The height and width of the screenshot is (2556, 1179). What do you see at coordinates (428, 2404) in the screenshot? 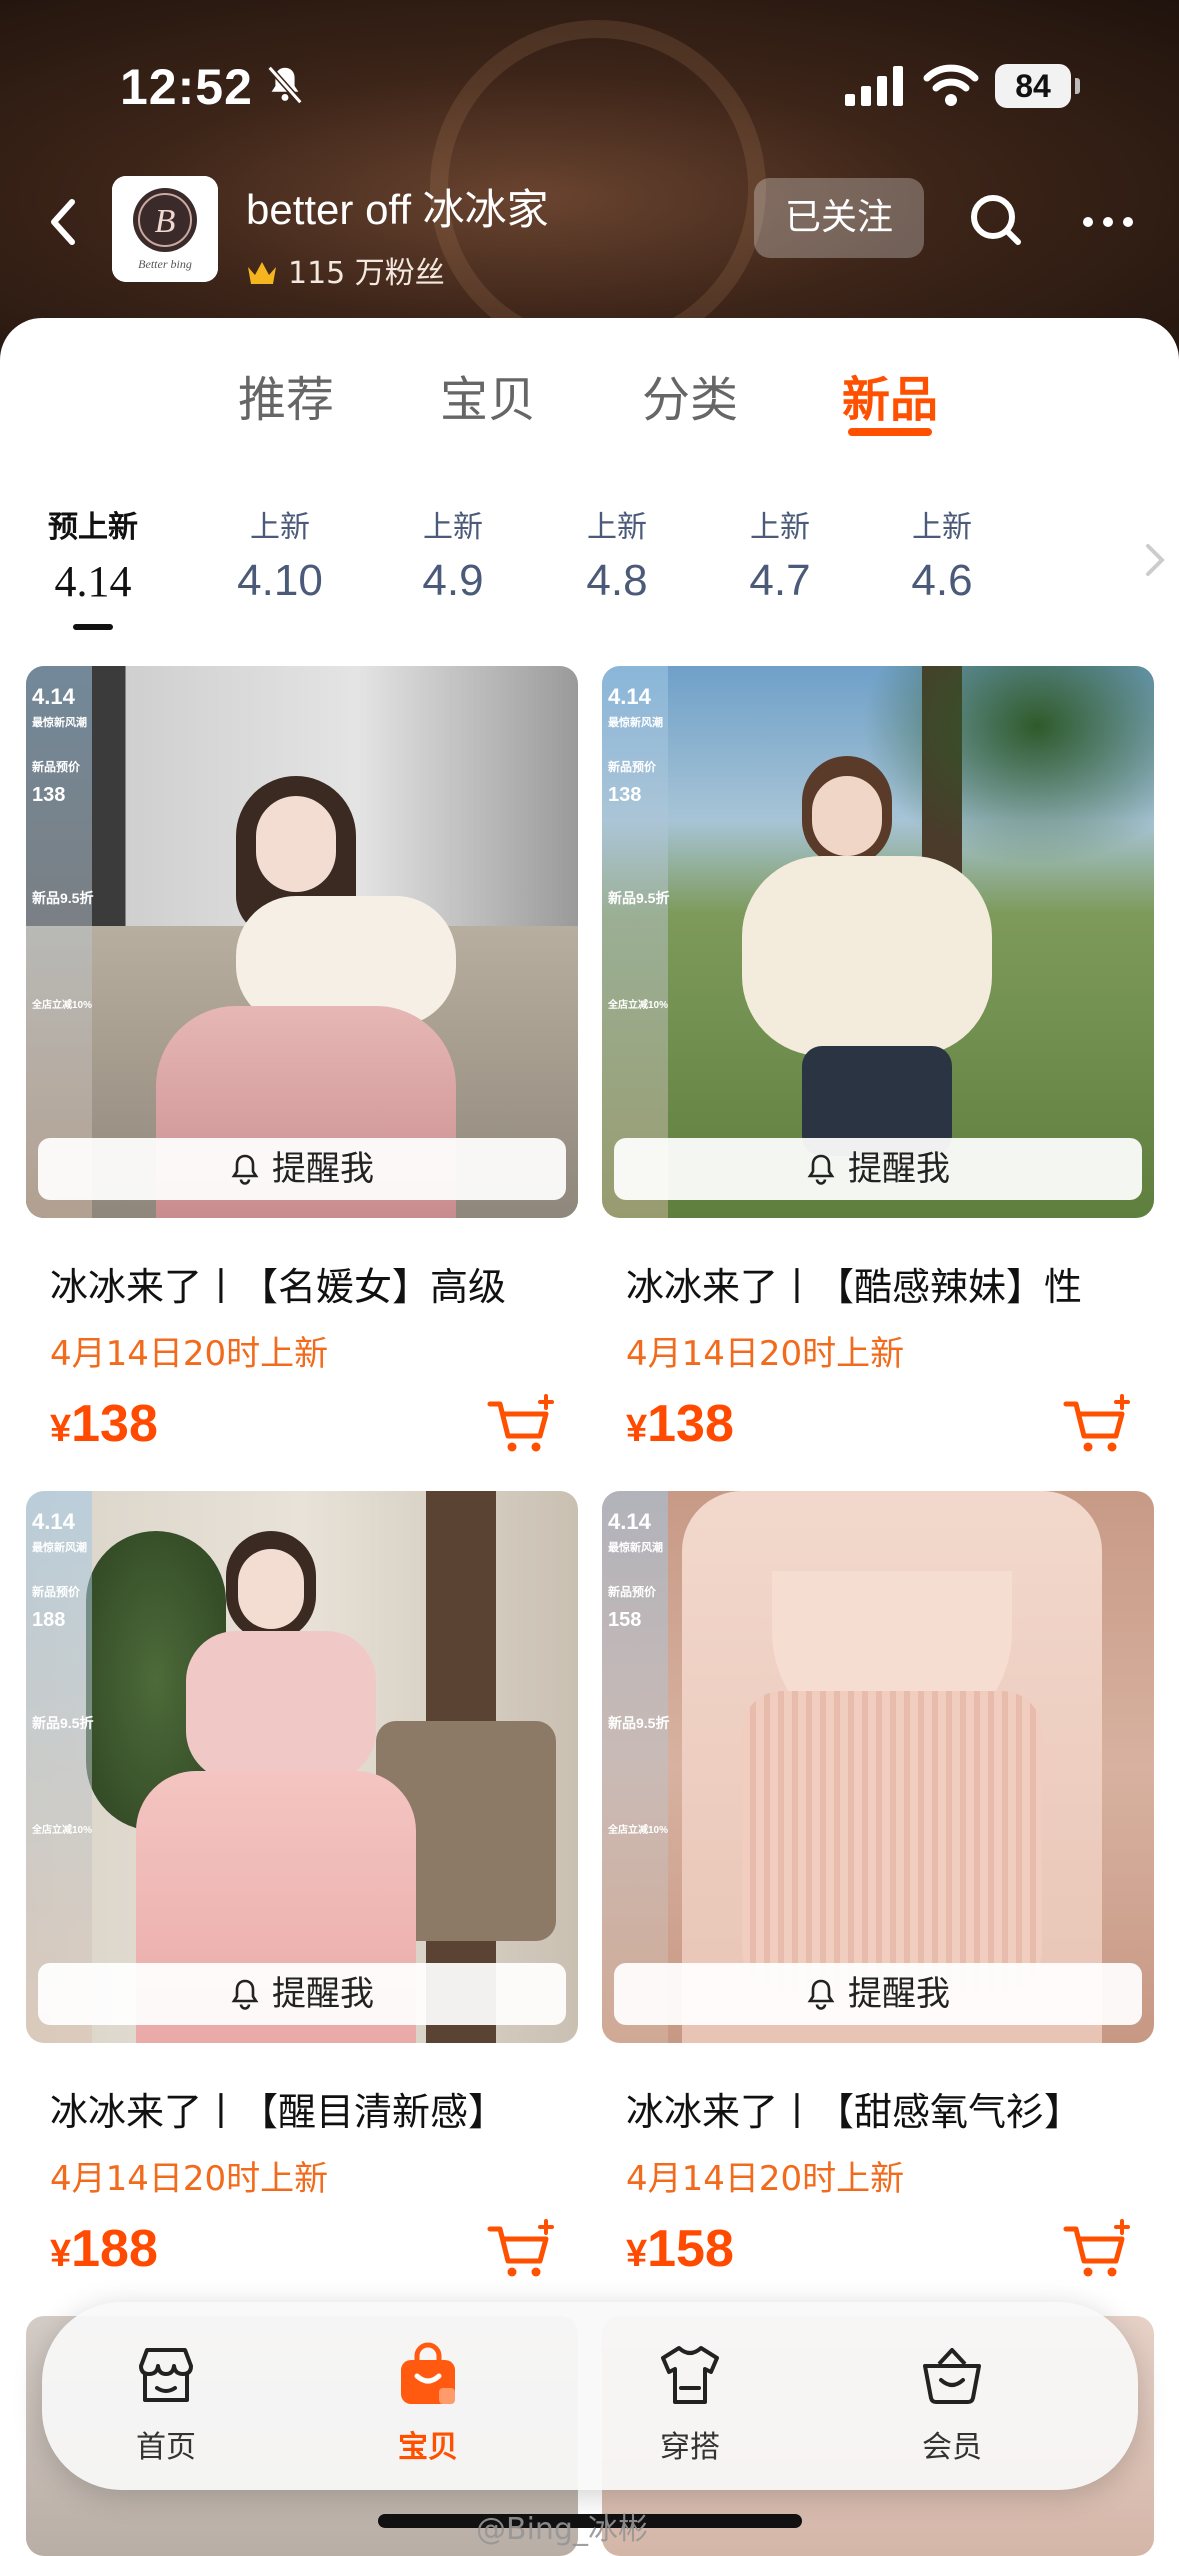
I see `nav-items: 宝贝` at bounding box center [428, 2404].